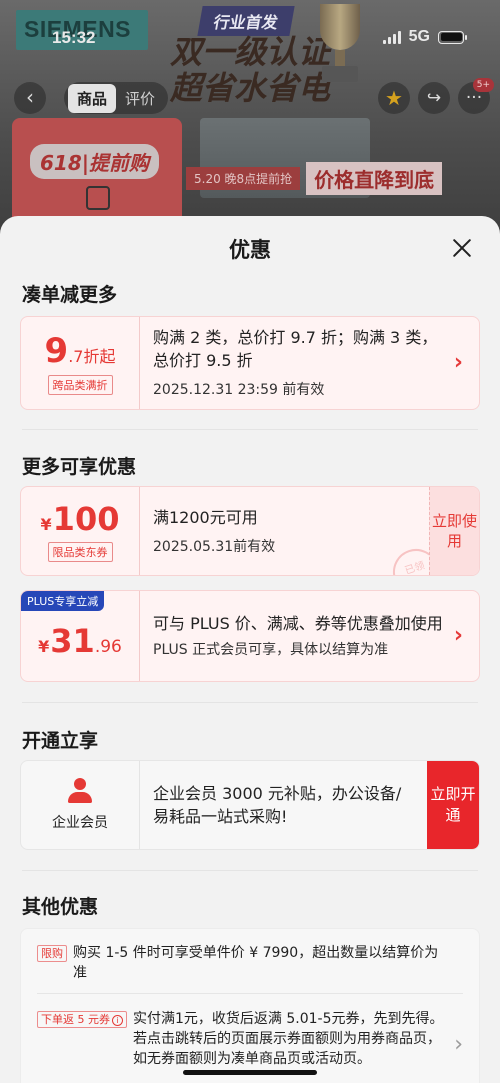  What do you see at coordinates (56, 351) in the screenshot?
I see `discount-integer: 9` at bounding box center [56, 351].